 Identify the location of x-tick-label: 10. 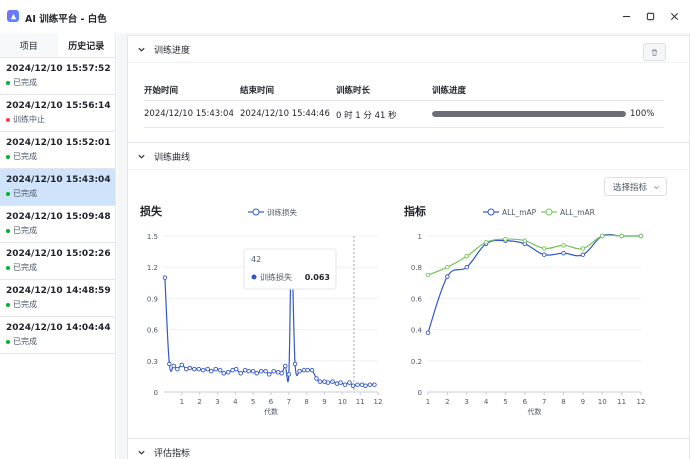
(342, 402).